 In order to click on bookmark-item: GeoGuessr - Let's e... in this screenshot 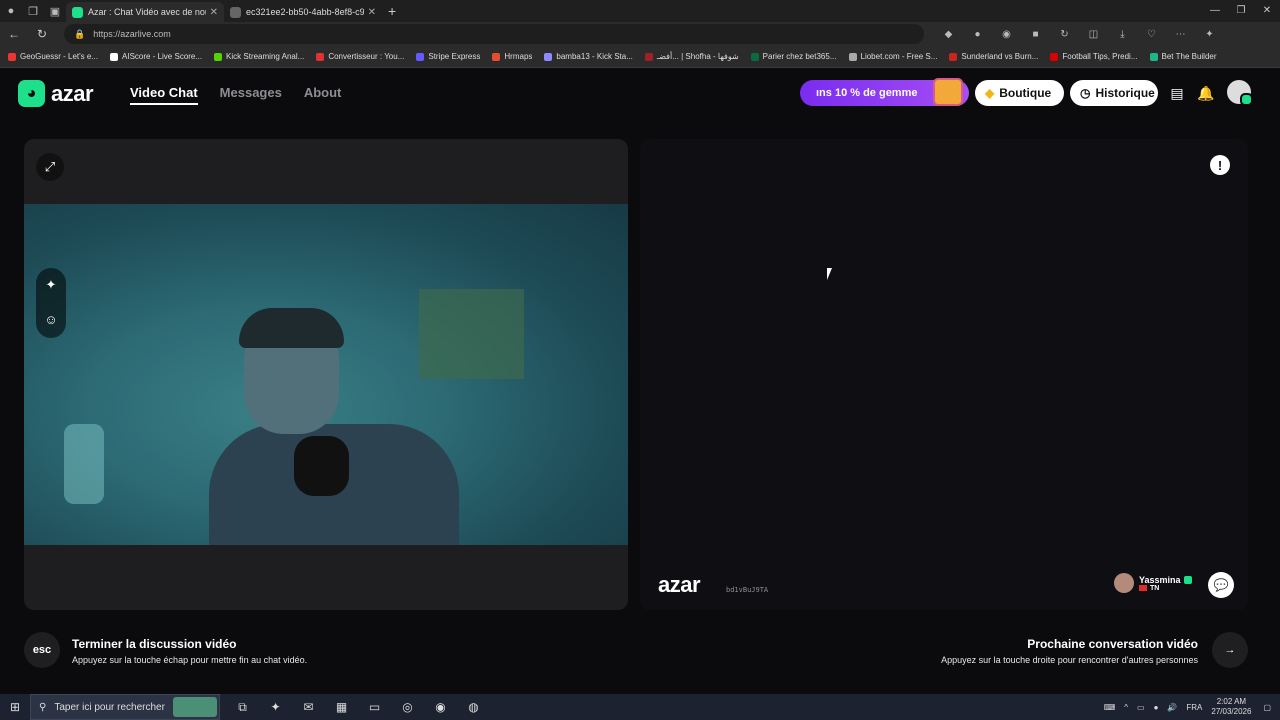, I will do `click(53, 56)`.